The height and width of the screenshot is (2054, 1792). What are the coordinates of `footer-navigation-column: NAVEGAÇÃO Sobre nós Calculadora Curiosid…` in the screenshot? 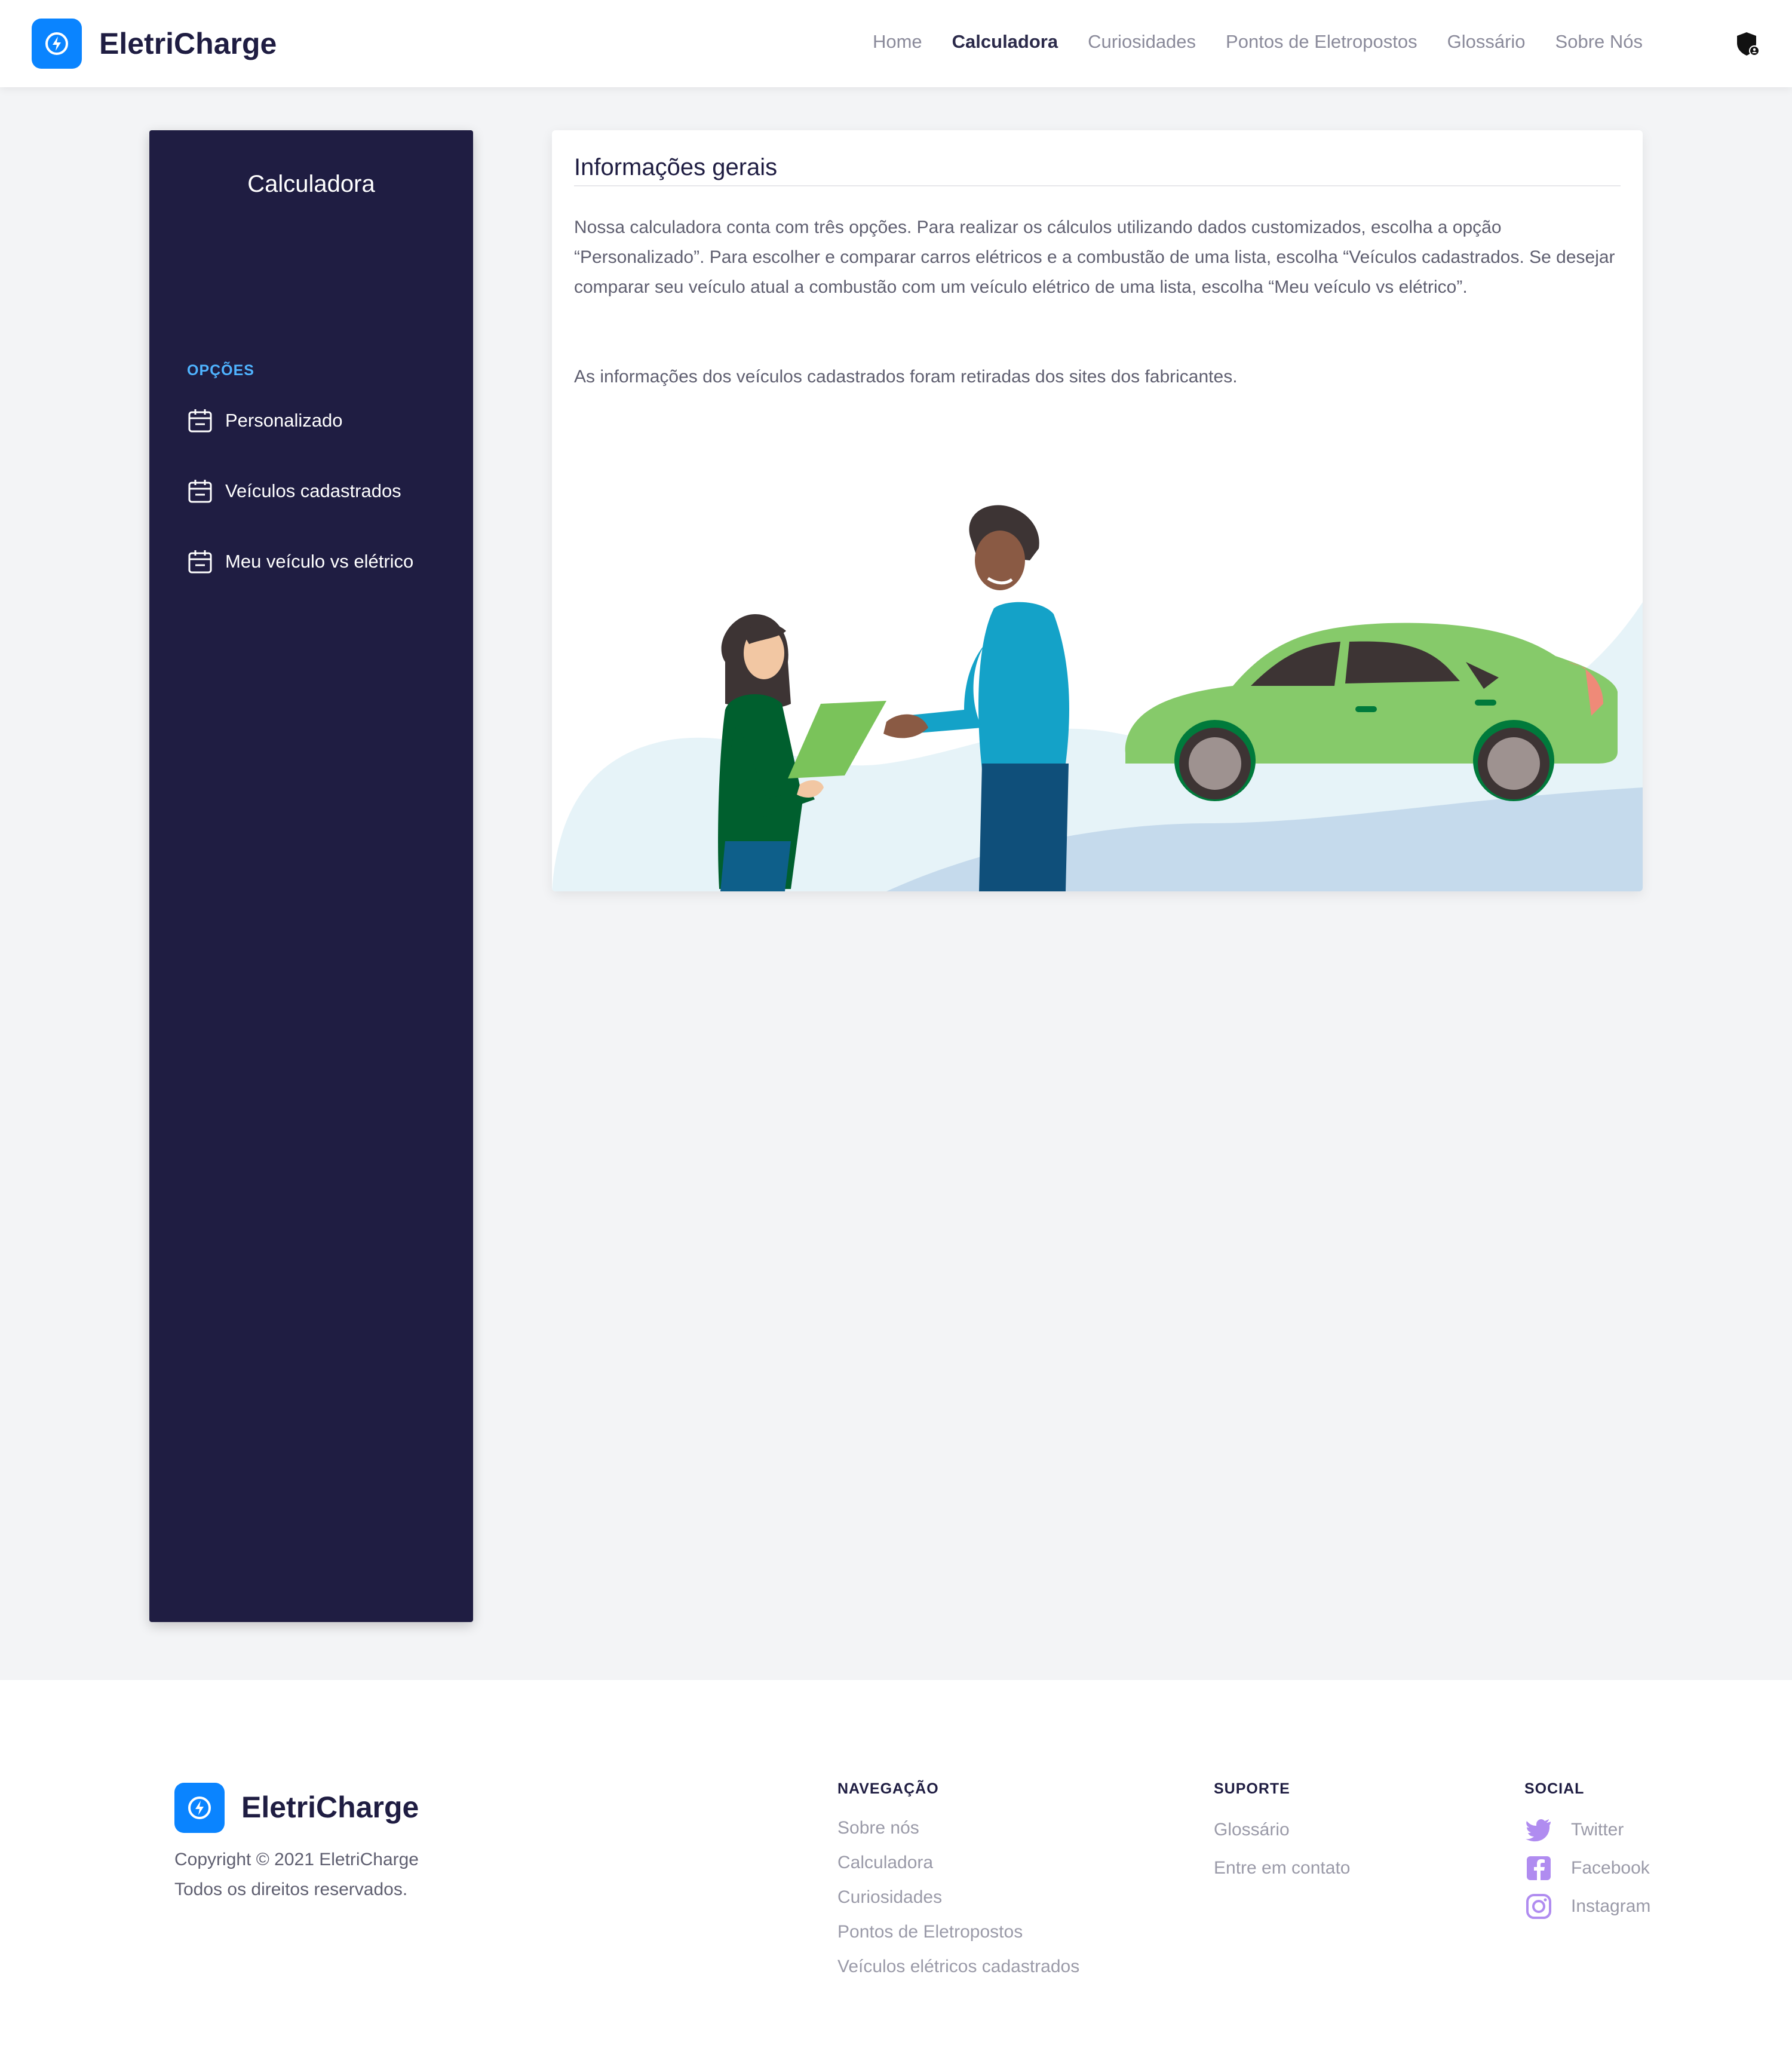 It's located at (958, 1882).